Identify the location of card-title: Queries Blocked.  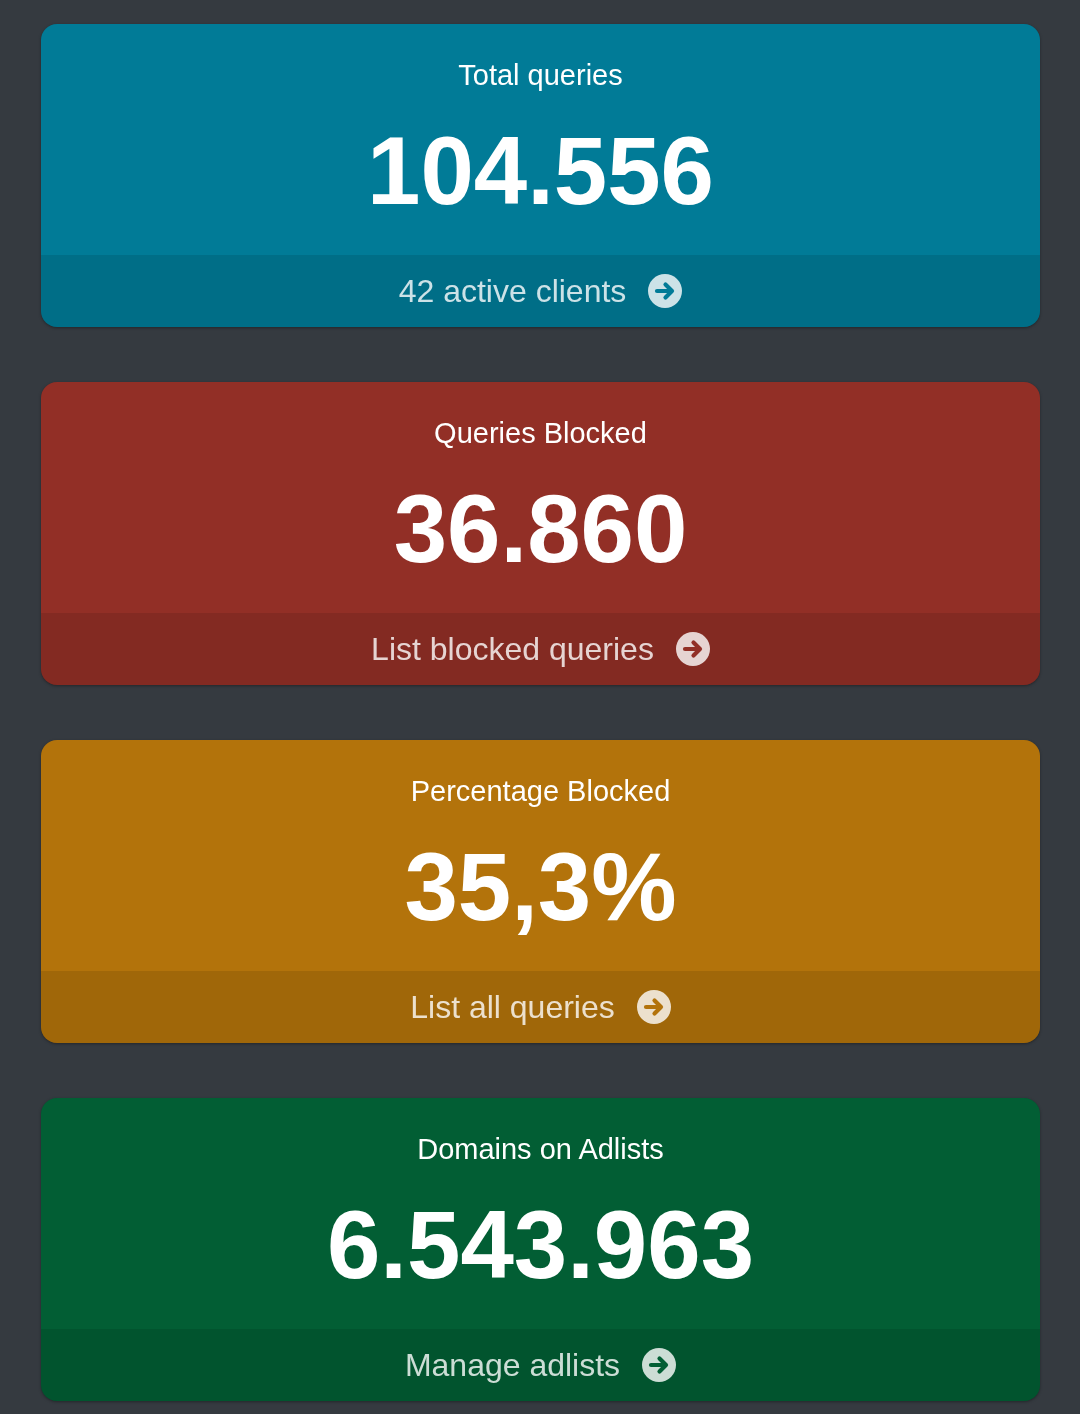
(540, 433).